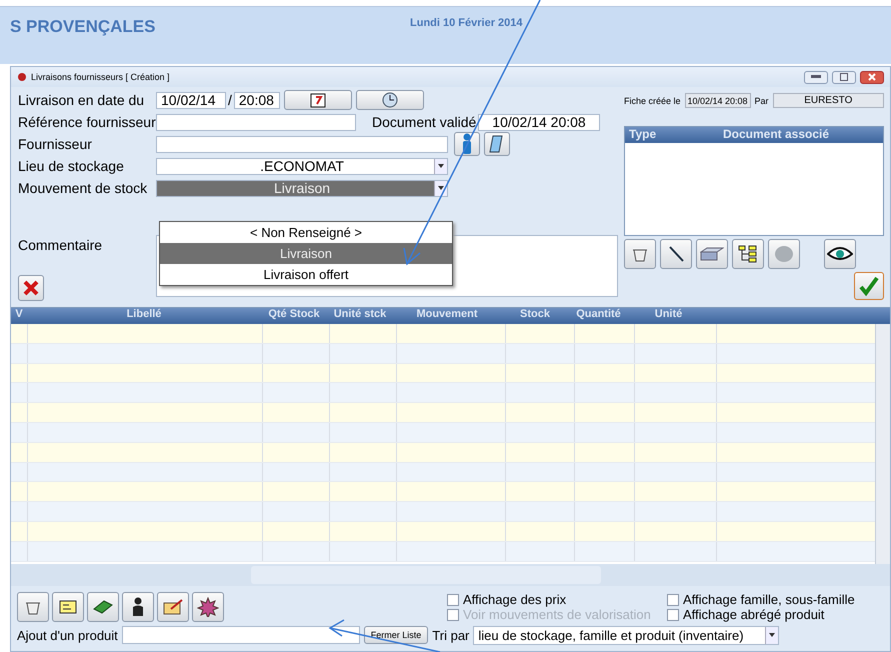 The width and height of the screenshot is (891, 652). I want to click on field-label: Fiche créée le, so click(652, 101).